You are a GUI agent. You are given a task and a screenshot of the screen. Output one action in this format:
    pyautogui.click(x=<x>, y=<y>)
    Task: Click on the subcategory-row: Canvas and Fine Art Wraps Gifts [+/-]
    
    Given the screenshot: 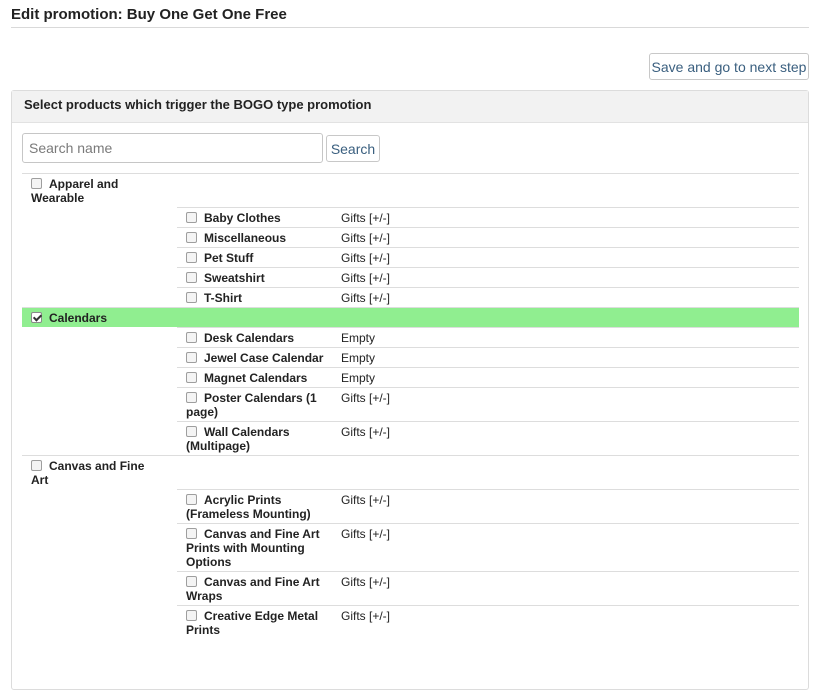 What is the action you would take?
    pyautogui.click(x=488, y=588)
    